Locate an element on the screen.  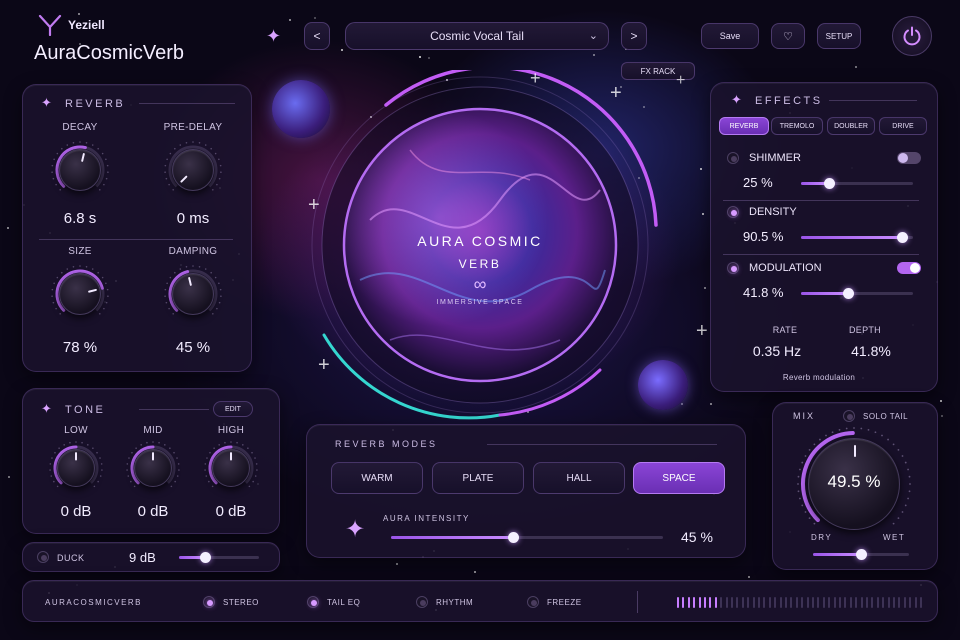
reverb-title: REVERB is located at coordinates (95, 104).